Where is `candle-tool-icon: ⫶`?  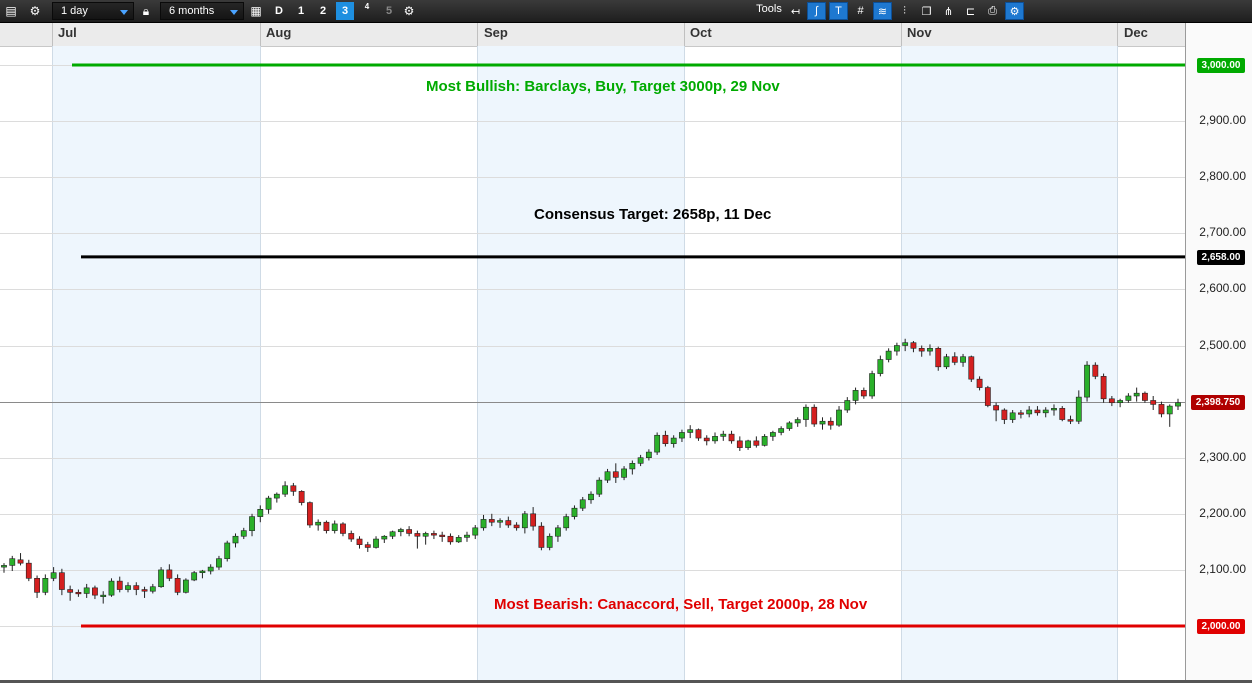 candle-tool-icon: ⫶ is located at coordinates (904, 11).